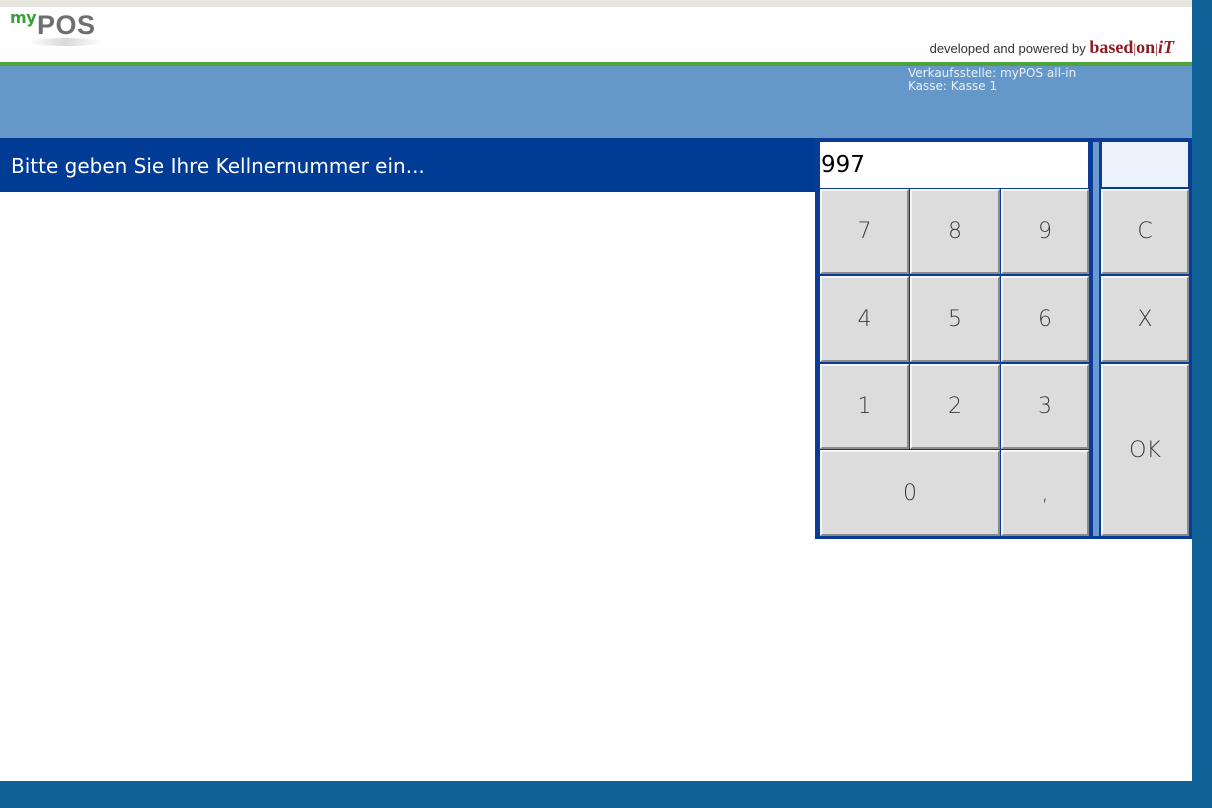  I want to click on footer-bar, so click(606, 794).